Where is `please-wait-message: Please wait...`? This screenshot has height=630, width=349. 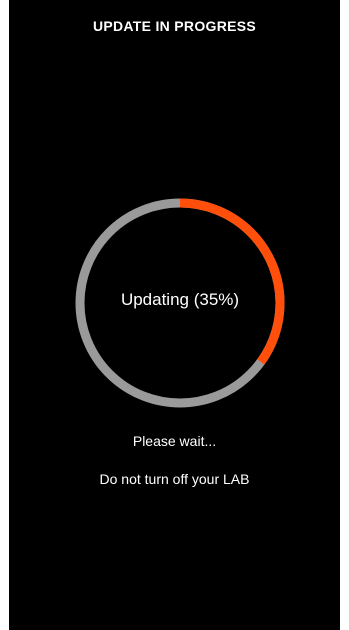
please-wait-message: Please wait... is located at coordinates (174, 441).